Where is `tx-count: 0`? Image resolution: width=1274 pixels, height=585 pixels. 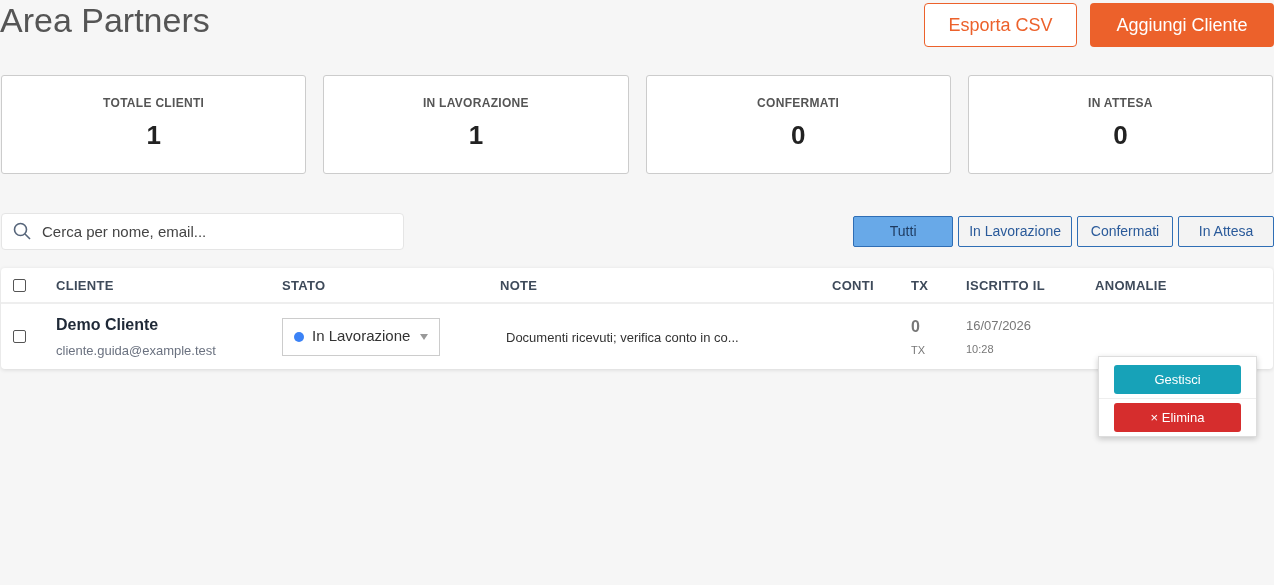 tx-count: 0 is located at coordinates (916, 326).